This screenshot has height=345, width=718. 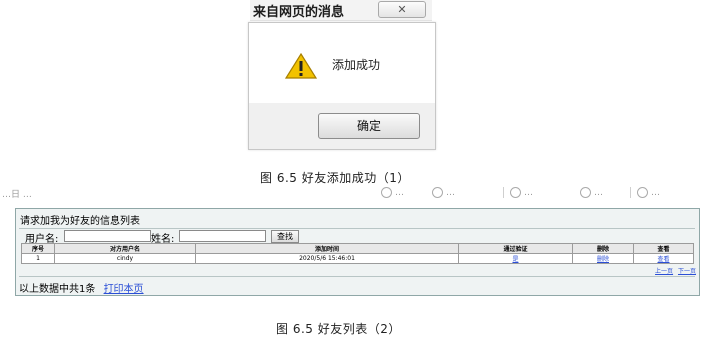 I want to click on col-header: 删除, so click(x=603, y=248).